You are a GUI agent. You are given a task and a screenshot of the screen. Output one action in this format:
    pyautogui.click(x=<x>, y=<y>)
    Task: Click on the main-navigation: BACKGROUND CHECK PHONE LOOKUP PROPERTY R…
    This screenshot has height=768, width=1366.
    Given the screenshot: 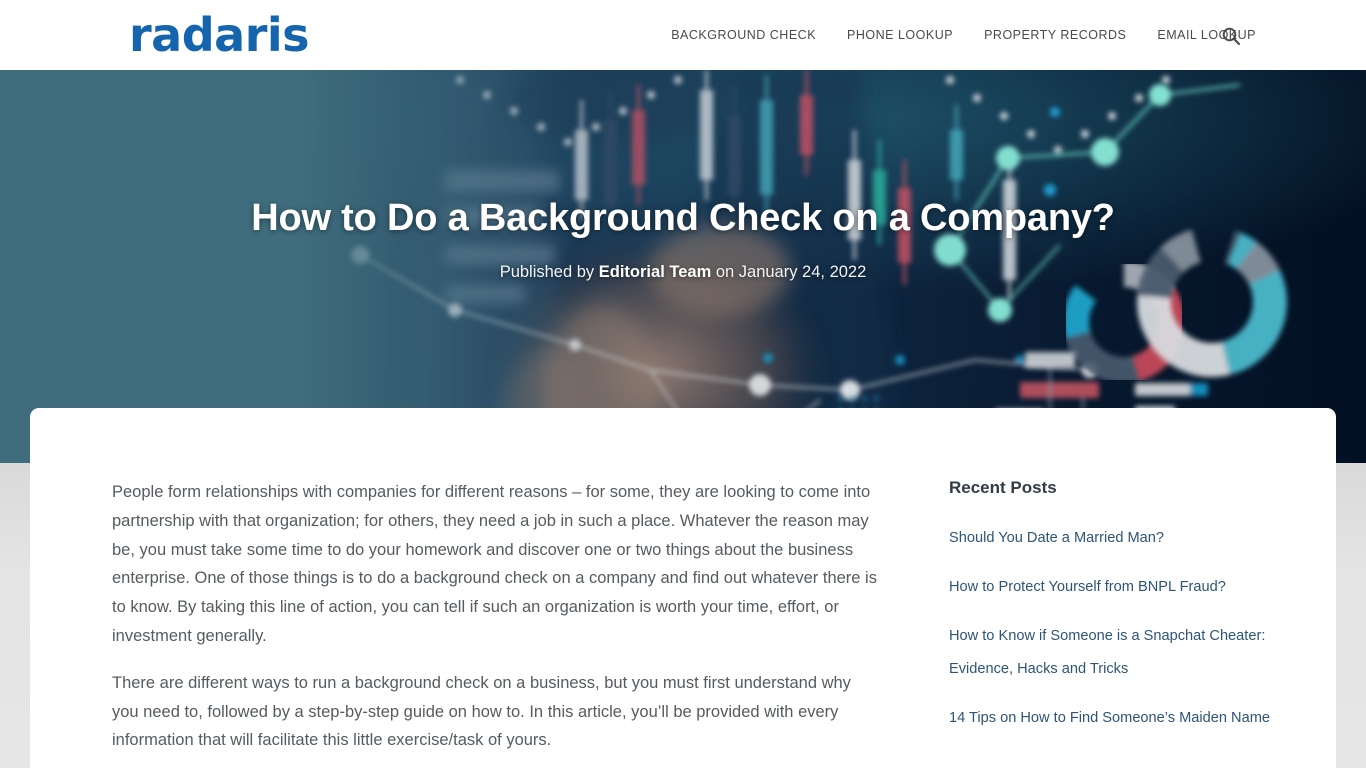 What is the action you would take?
    pyautogui.click(x=963, y=35)
    